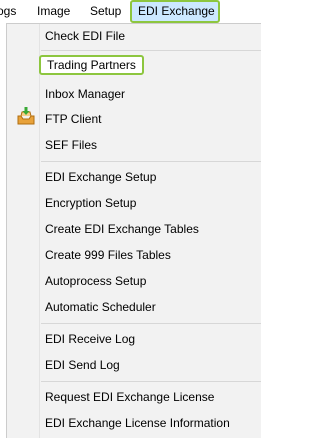 The image size is (320, 438). I want to click on menu-edi-exchange: EDI Exchange, so click(175, 11).